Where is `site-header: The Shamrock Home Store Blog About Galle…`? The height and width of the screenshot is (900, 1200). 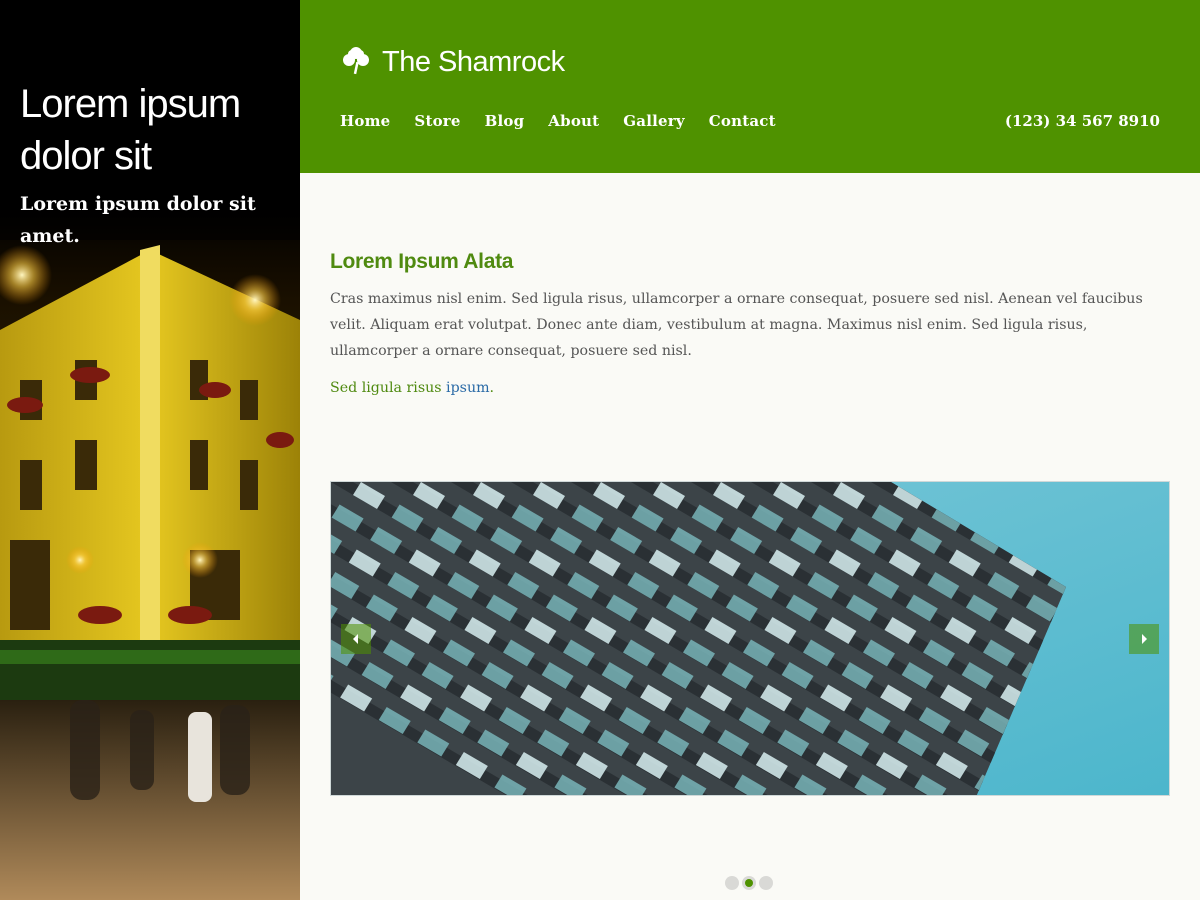 site-header: The Shamrock Home Store Blog About Galle… is located at coordinates (750, 86).